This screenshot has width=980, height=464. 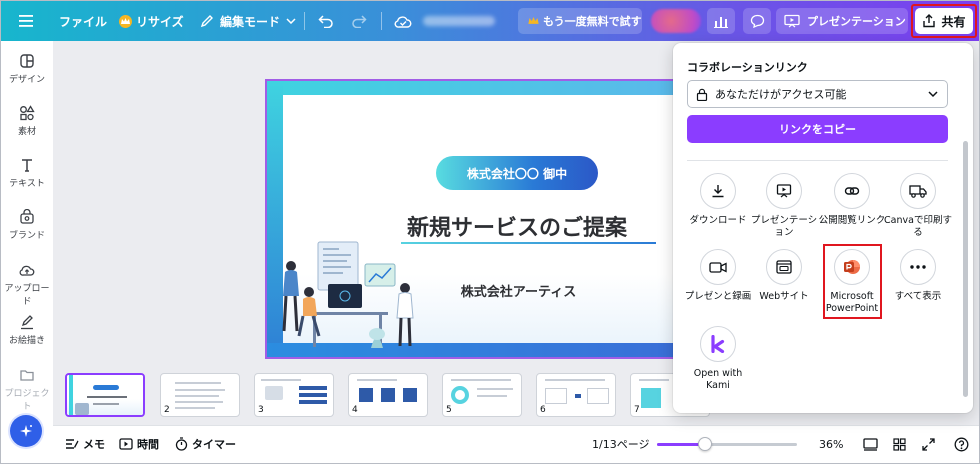 I want to click on shapes-icon, so click(x=27, y=113).